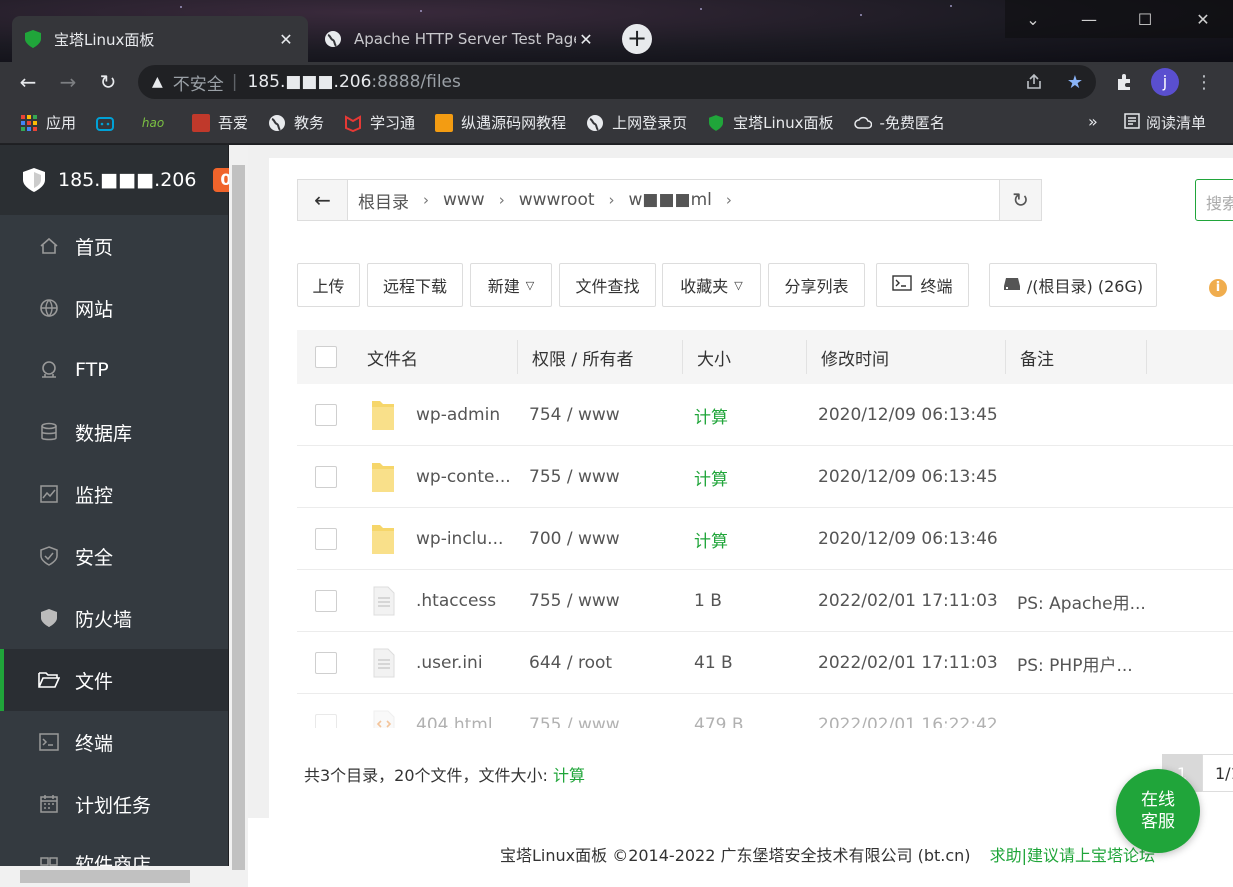 The width and height of the screenshot is (1233, 887). Describe the element at coordinates (1214, 200) in the screenshot. I see `file-search-input: 搜索` at that location.